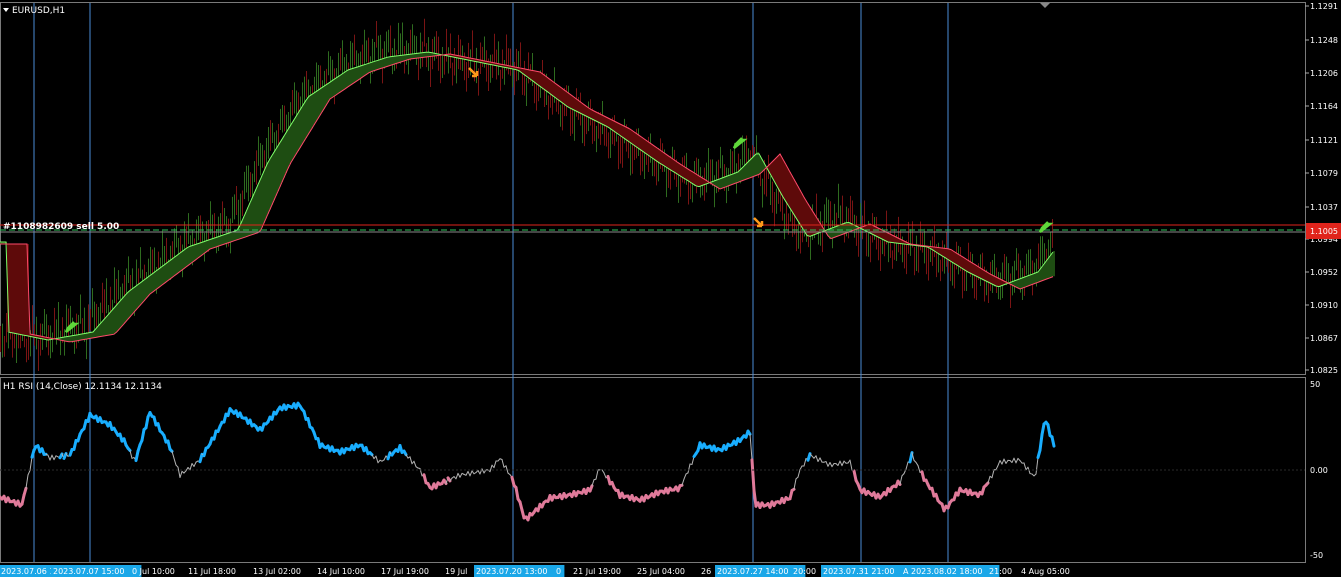 This screenshot has height=577, width=1341. What do you see at coordinates (804, 571) in the screenshot?
I see `time-axis-label: 20:00` at bounding box center [804, 571].